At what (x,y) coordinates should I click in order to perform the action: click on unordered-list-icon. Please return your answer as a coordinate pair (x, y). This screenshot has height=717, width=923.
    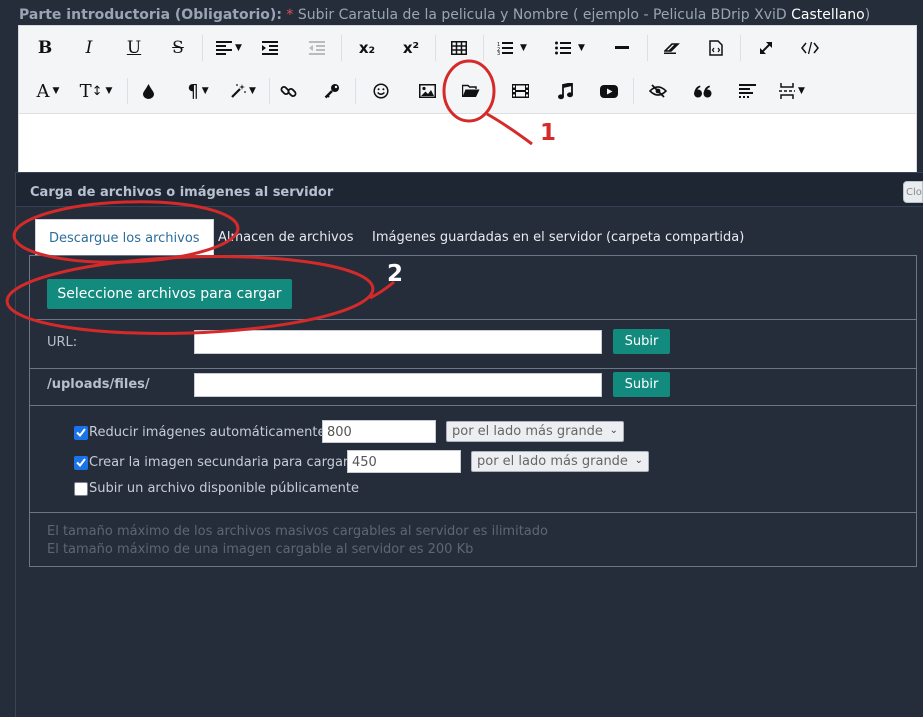
    Looking at the image, I should click on (563, 48).